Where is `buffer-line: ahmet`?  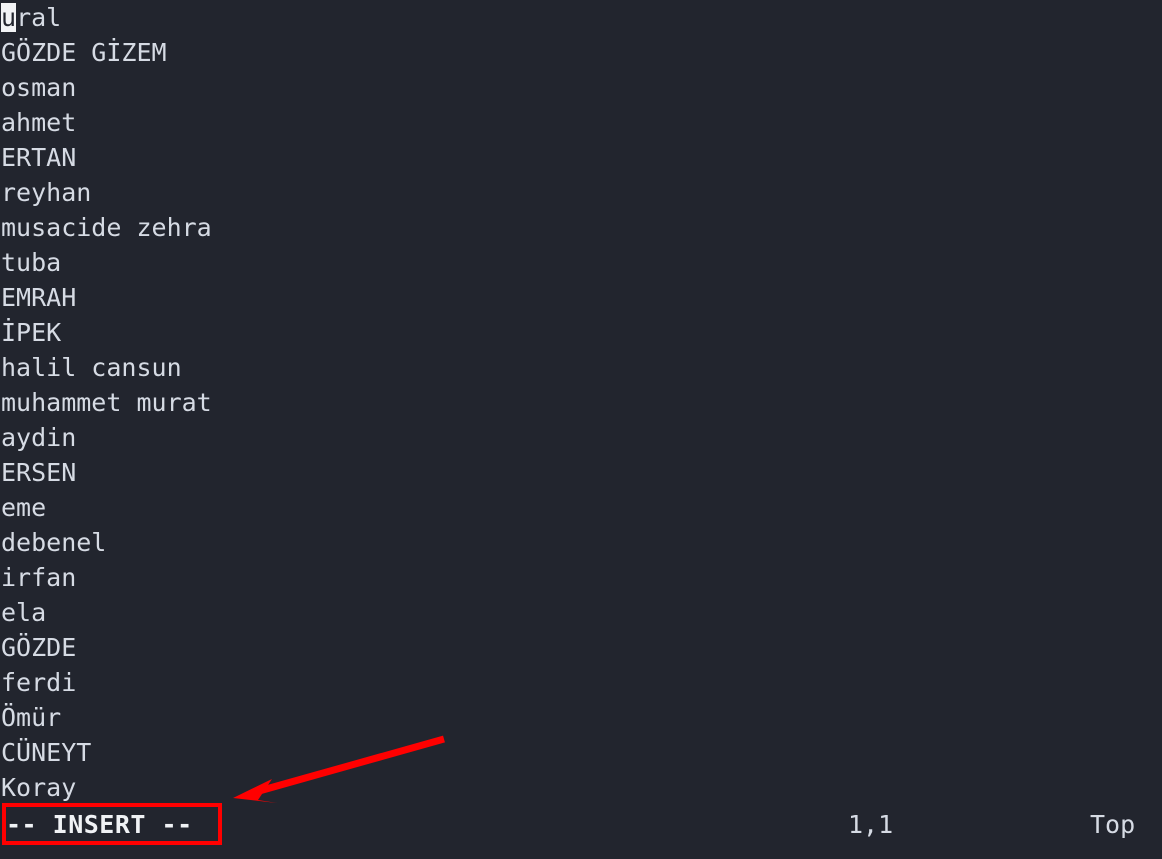
buffer-line: ahmet is located at coordinates (581, 122).